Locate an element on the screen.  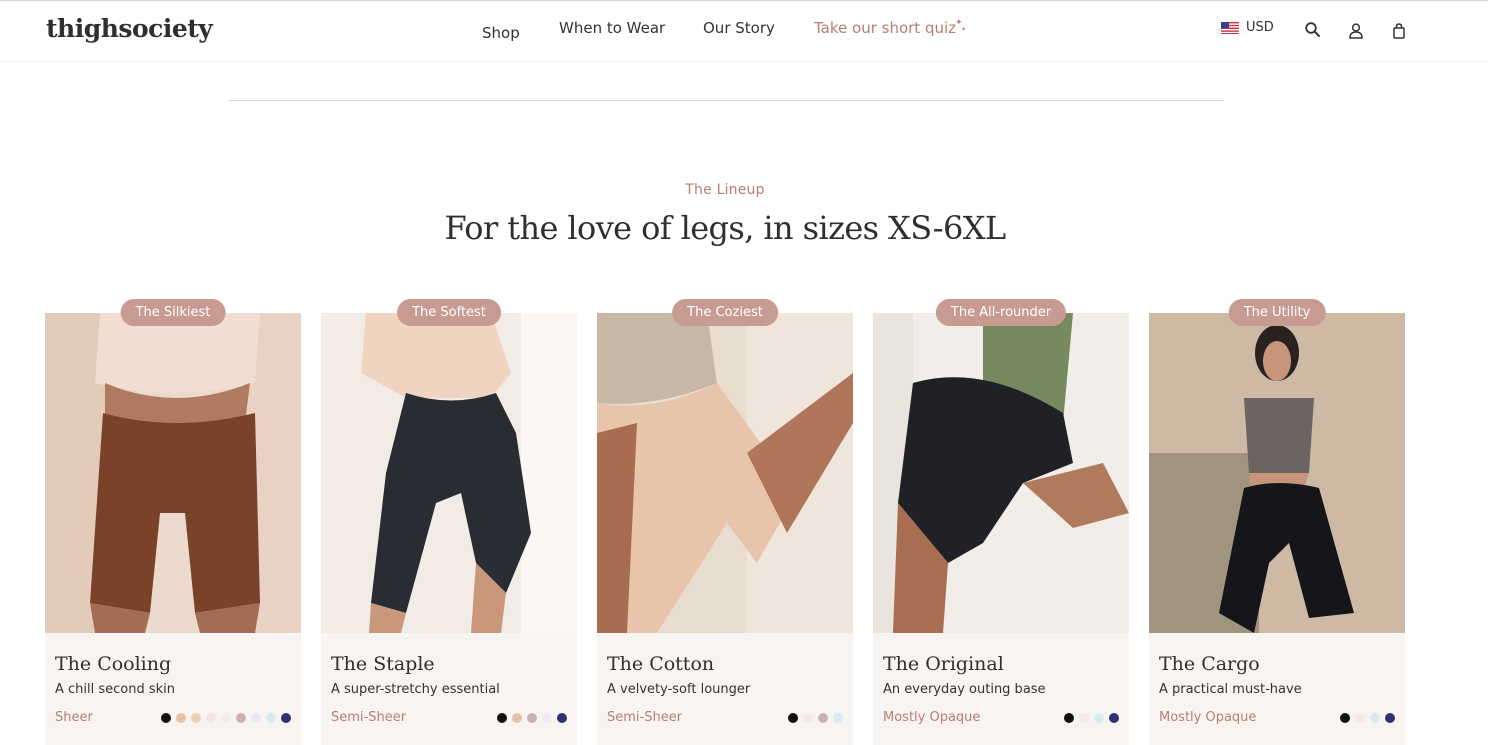
section-divider is located at coordinates (726, 100).